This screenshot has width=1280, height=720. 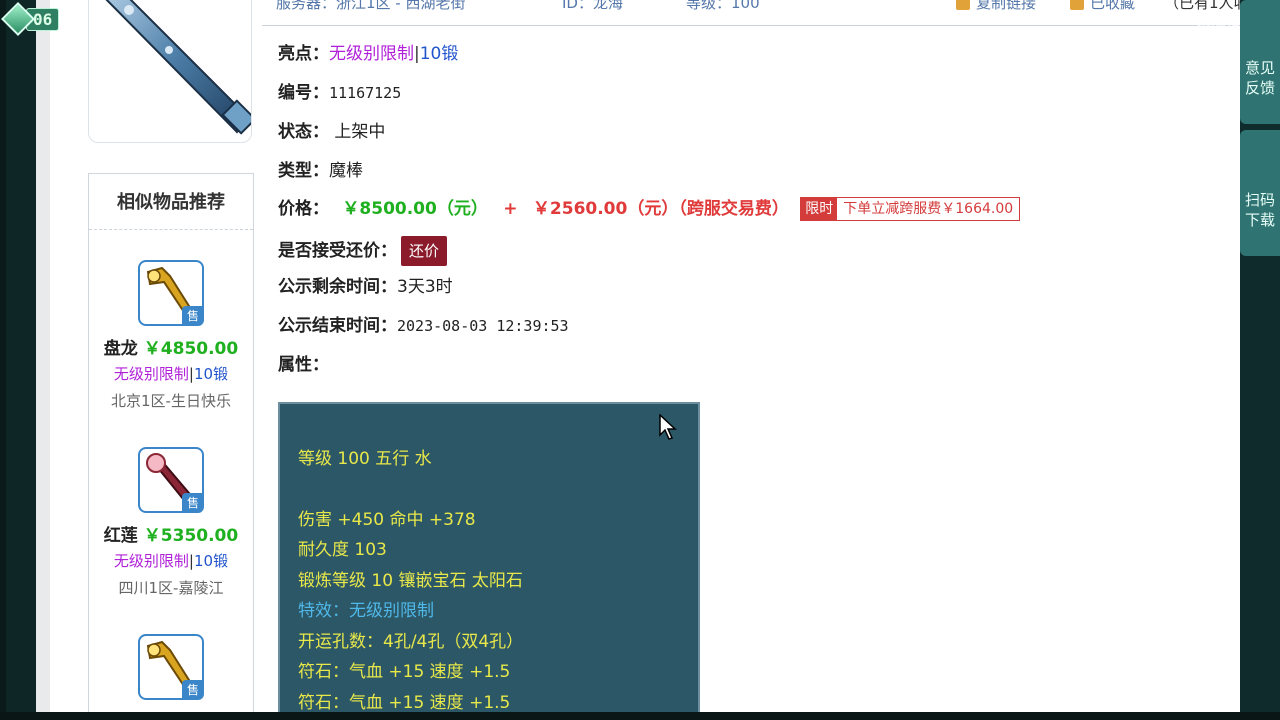 I want to click on rec-item: 售 红莲 ￥5350.00 无级别限制|10锻 四川1区-嘉陵江, so click(x=171, y=522).